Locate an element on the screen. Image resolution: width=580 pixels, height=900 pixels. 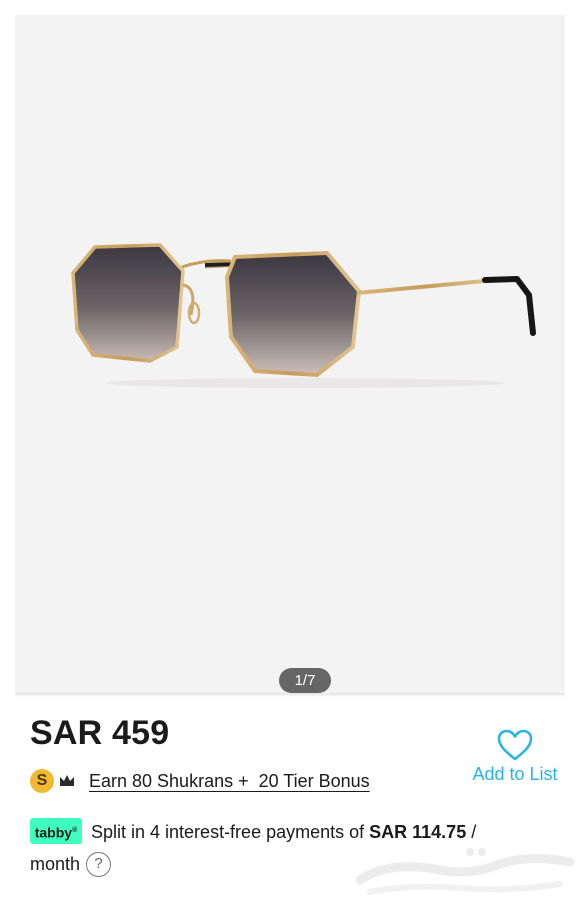
add-to-list-button: Add to List is located at coordinates (515, 756).